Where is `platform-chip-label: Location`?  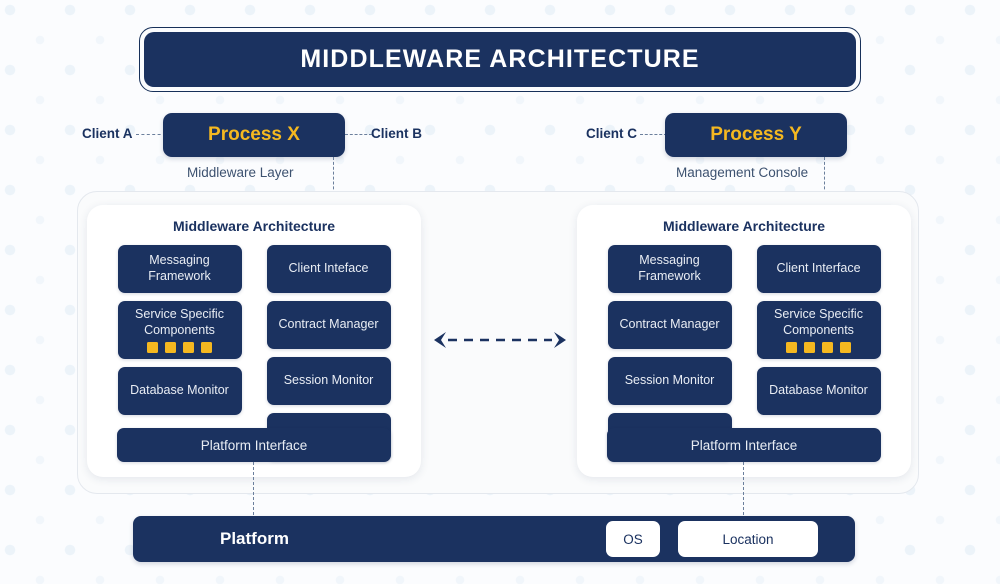 platform-chip-label: Location is located at coordinates (748, 539).